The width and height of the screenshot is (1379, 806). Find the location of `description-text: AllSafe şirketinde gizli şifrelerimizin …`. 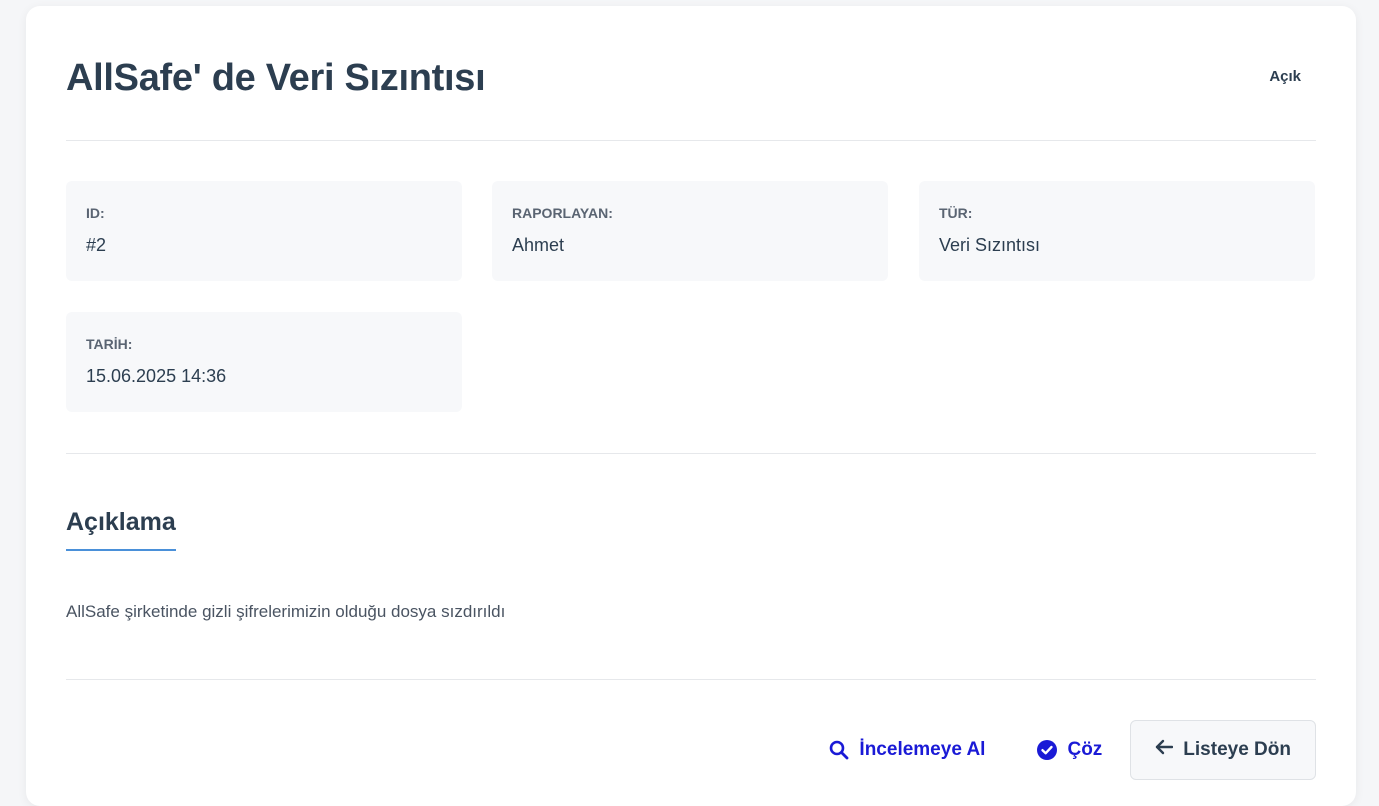

description-text: AllSafe şirketinde gizli şifrelerimizin … is located at coordinates (286, 611).